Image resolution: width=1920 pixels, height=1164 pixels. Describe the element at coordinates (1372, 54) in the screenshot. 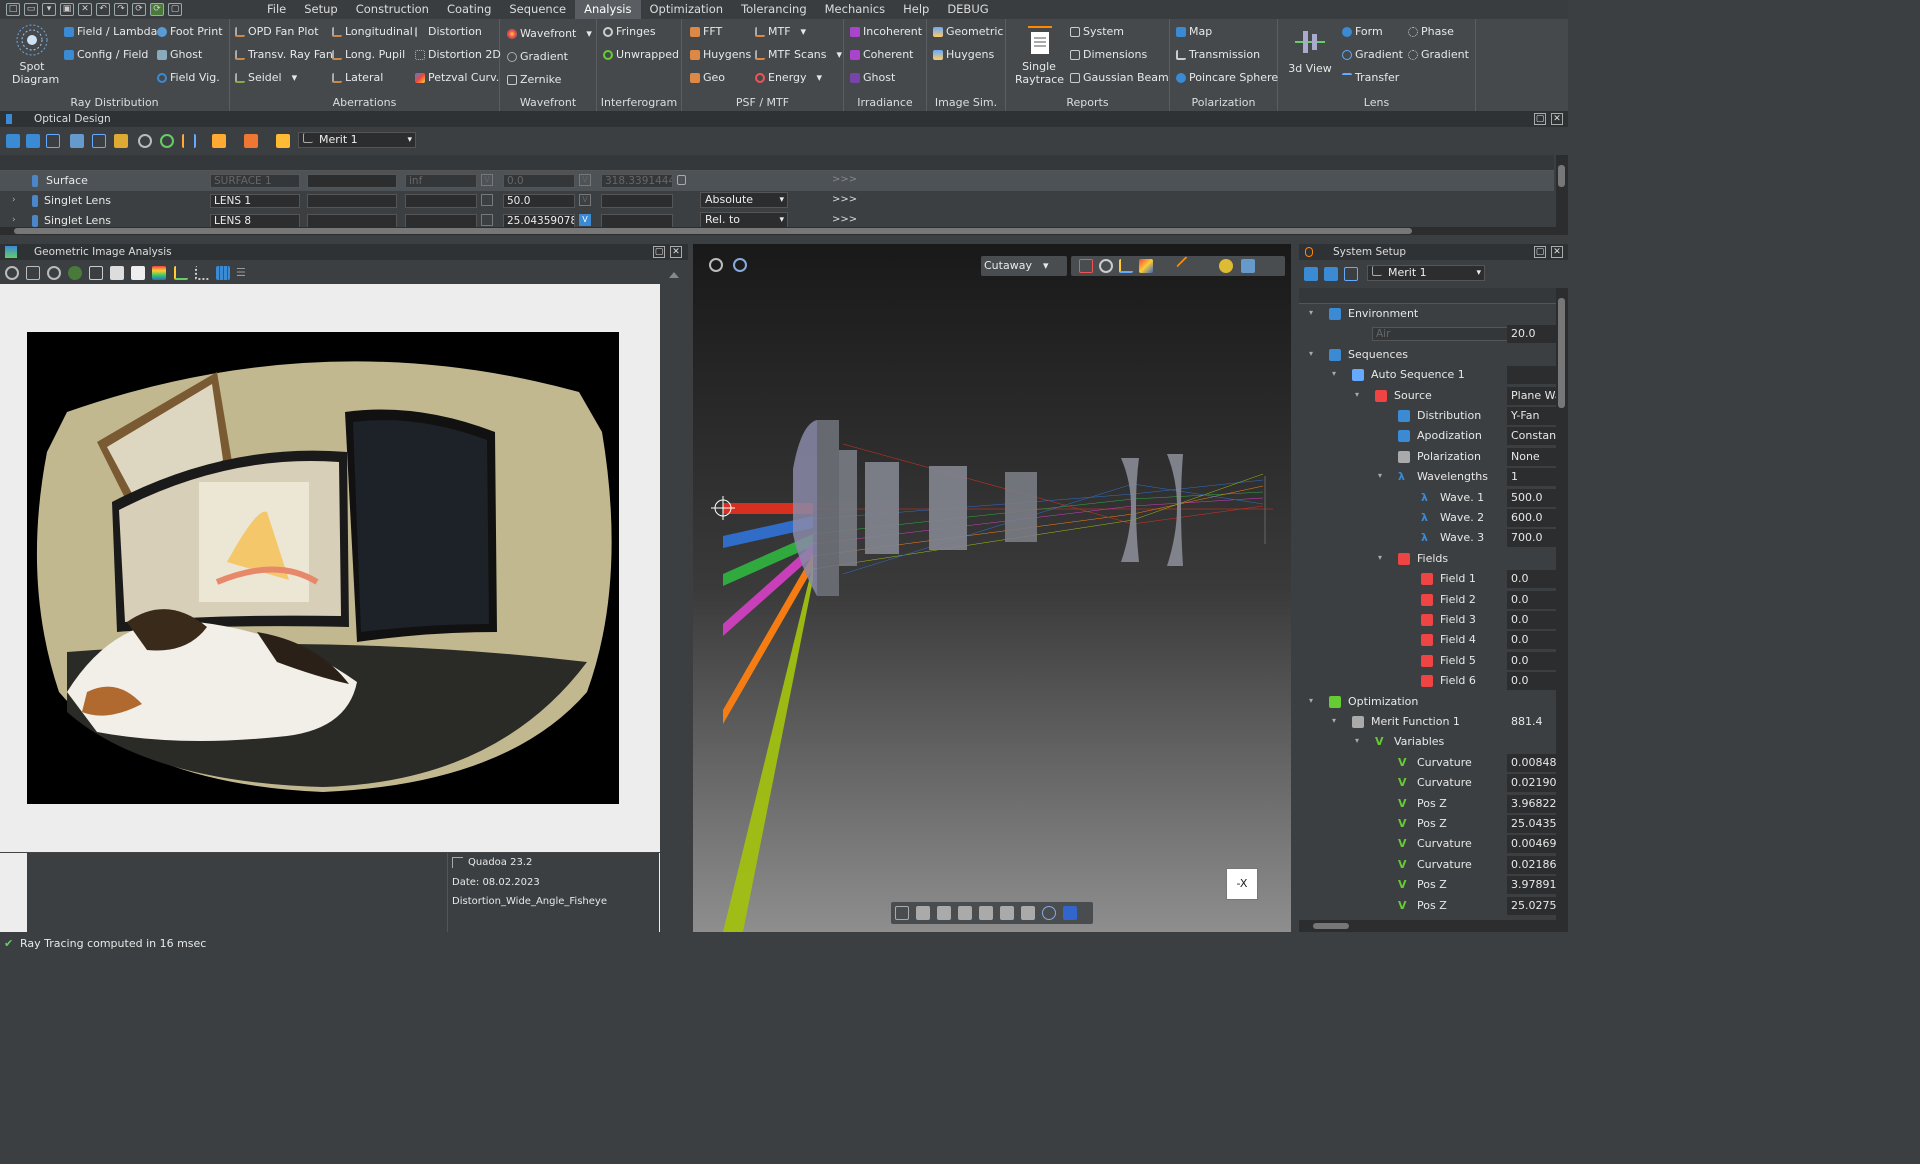

I see `lens-gradient-button: Gradient` at that location.